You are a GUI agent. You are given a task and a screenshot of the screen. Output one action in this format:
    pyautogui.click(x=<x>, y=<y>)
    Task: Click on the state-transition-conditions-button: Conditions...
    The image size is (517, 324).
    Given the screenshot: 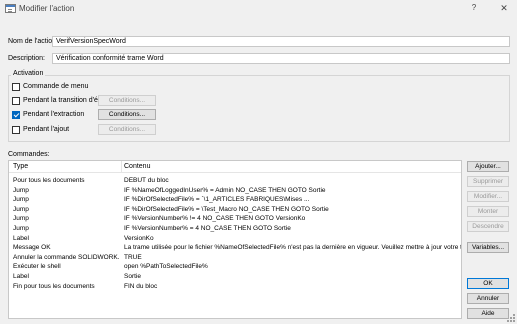 What is the action you would take?
    pyautogui.click(x=127, y=100)
    